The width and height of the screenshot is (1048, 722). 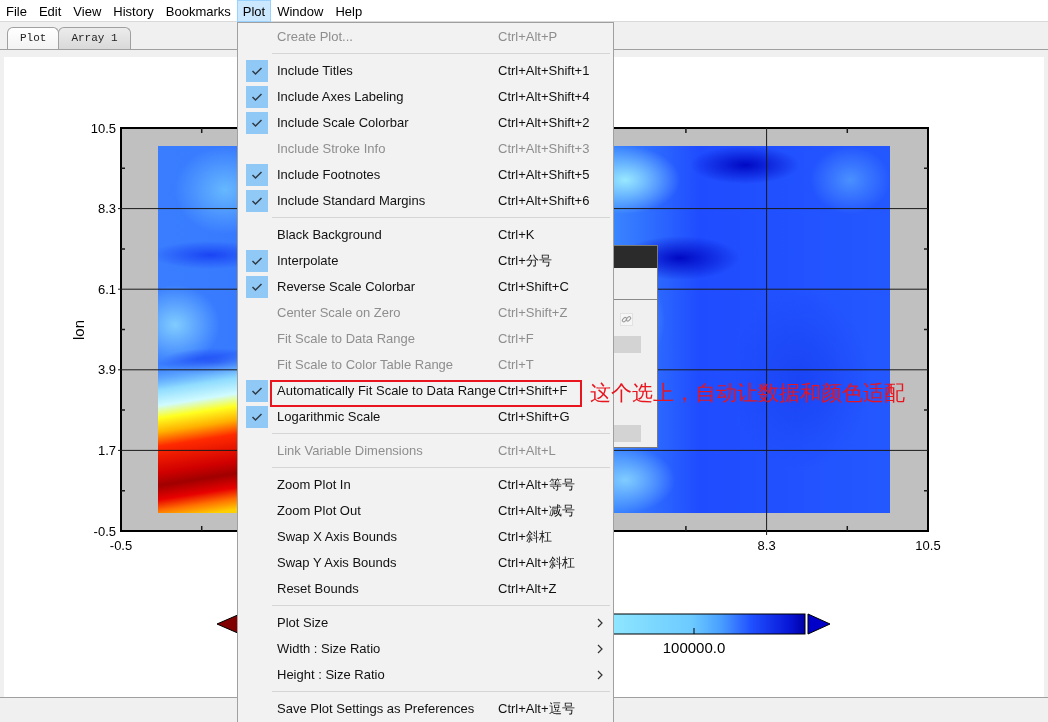 What do you see at coordinates (33, 38) in the screenshot?
I see `tab: Plot` at bounding box center [33, 38].